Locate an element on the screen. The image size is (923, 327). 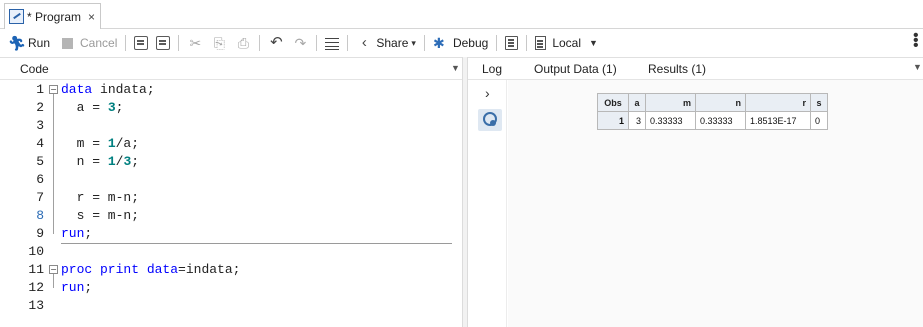
tab-results: Results (1) is located at coordinates (677, 72).